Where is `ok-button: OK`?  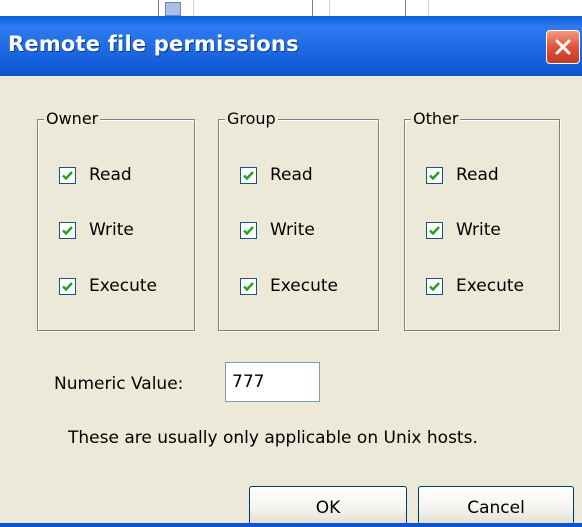
ok-button: OK is located at coordinates (328, 506).